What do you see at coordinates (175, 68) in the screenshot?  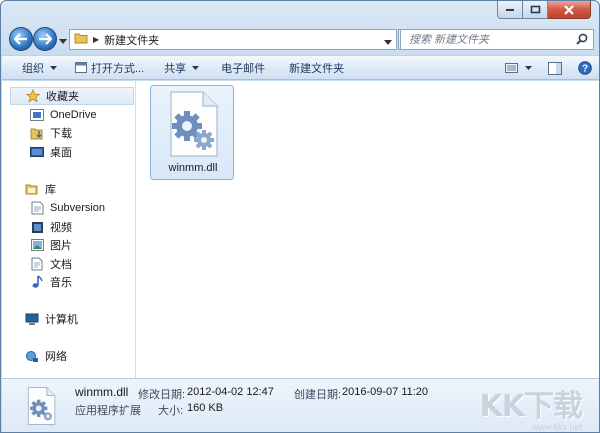 I see `share-label: 共享` at bounding box center [175, 68].